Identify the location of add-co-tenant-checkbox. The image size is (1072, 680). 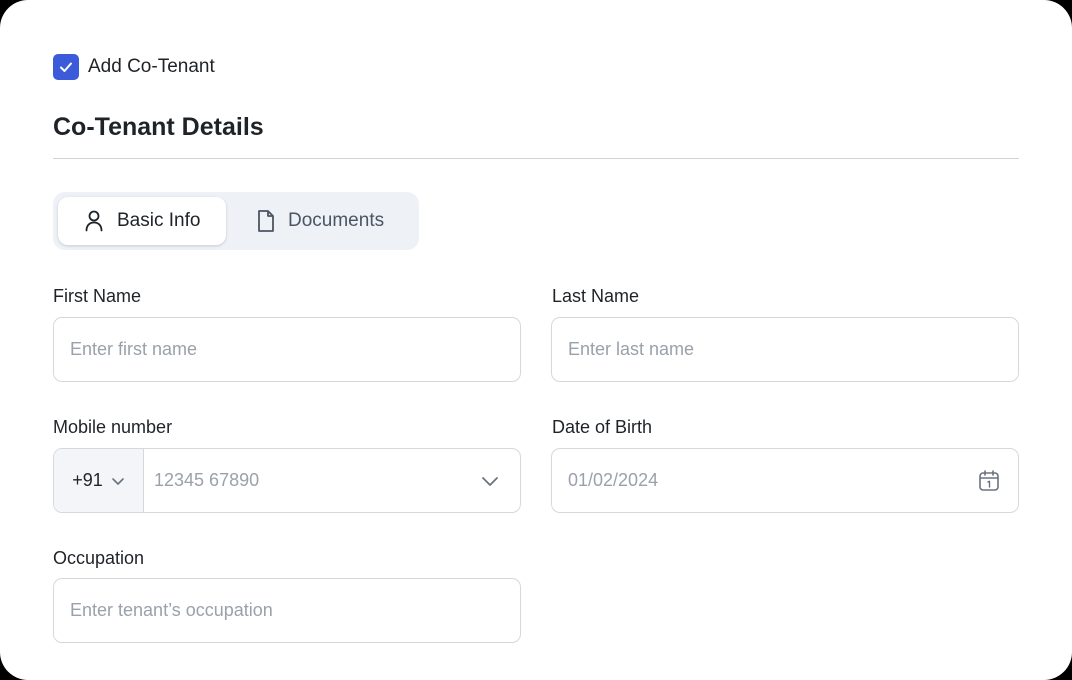
(66, 67).